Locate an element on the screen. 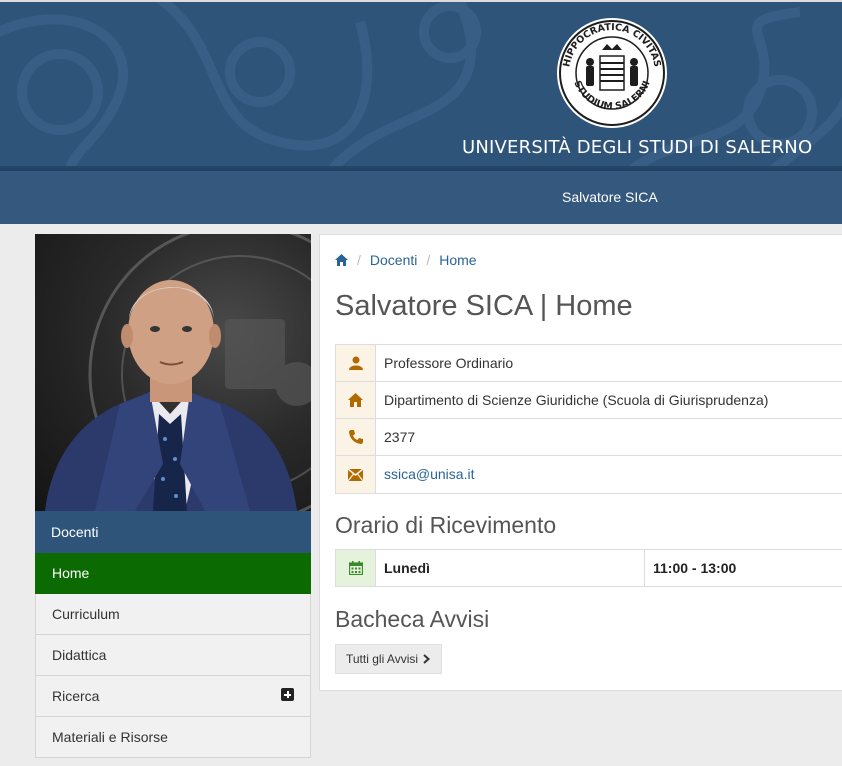 The width and height of the screenshot is (842, 766). info-row-phone: 2377 is located at coordinates (589, 437).